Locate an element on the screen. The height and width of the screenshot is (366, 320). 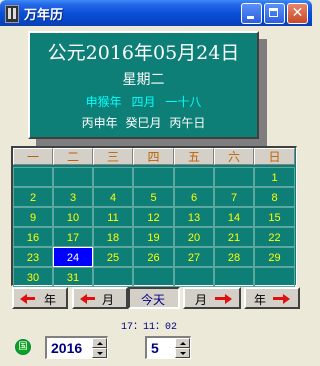
day-cell: 24 is located at coordinates (73, 257).